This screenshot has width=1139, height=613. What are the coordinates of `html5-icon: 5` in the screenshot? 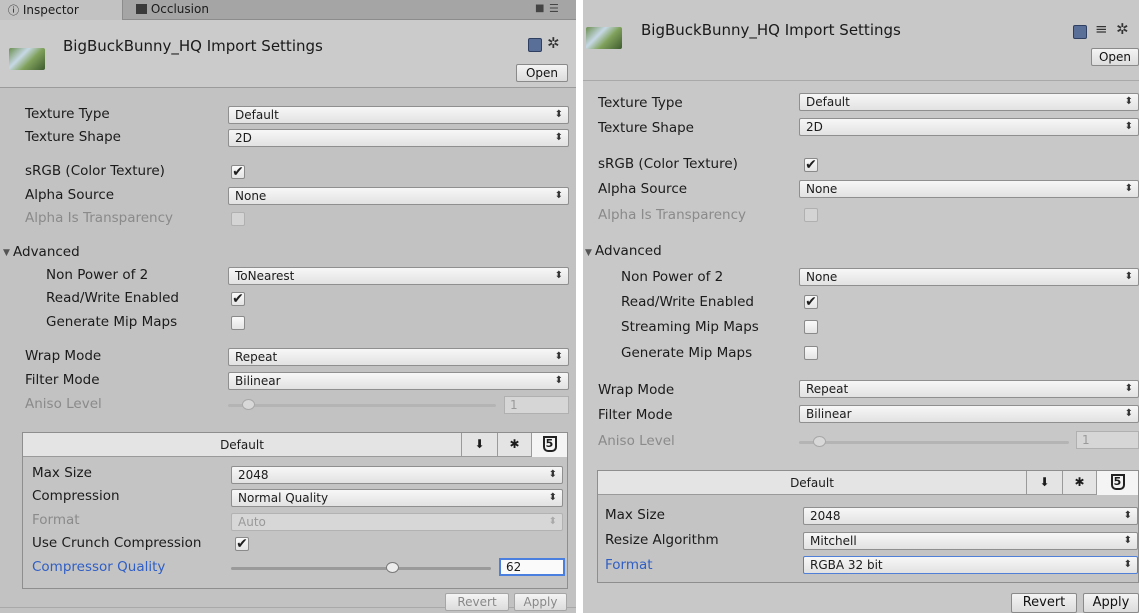 It's located at (1117, 482).